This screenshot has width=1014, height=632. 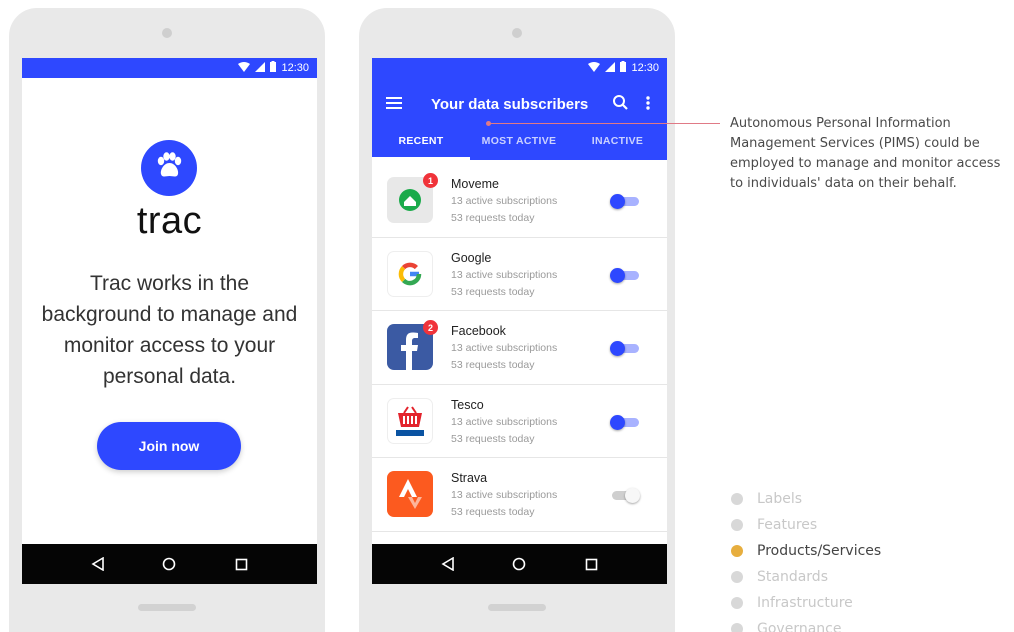 What do you see at coordinates (780, 499) in the screenshot?
I see `legend-label: Labels` at bounding box center [780, 499].